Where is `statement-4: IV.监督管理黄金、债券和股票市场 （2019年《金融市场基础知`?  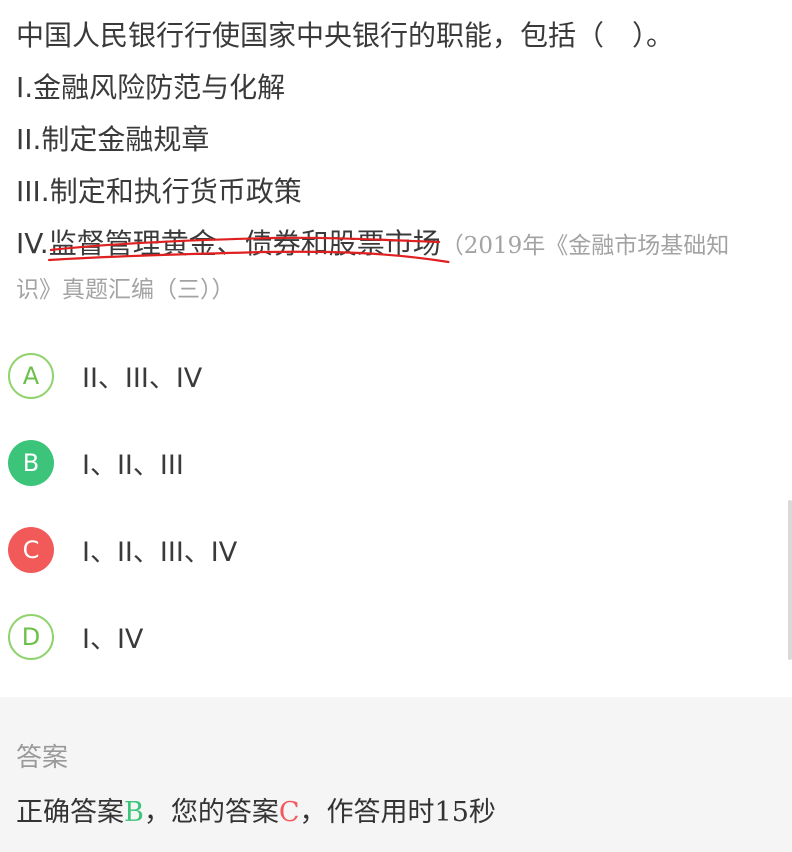 statement-4: IV.监督管理黄金、债券和股票市场 （2019年《金融市场基础知 is located at coordinates (399, 245).